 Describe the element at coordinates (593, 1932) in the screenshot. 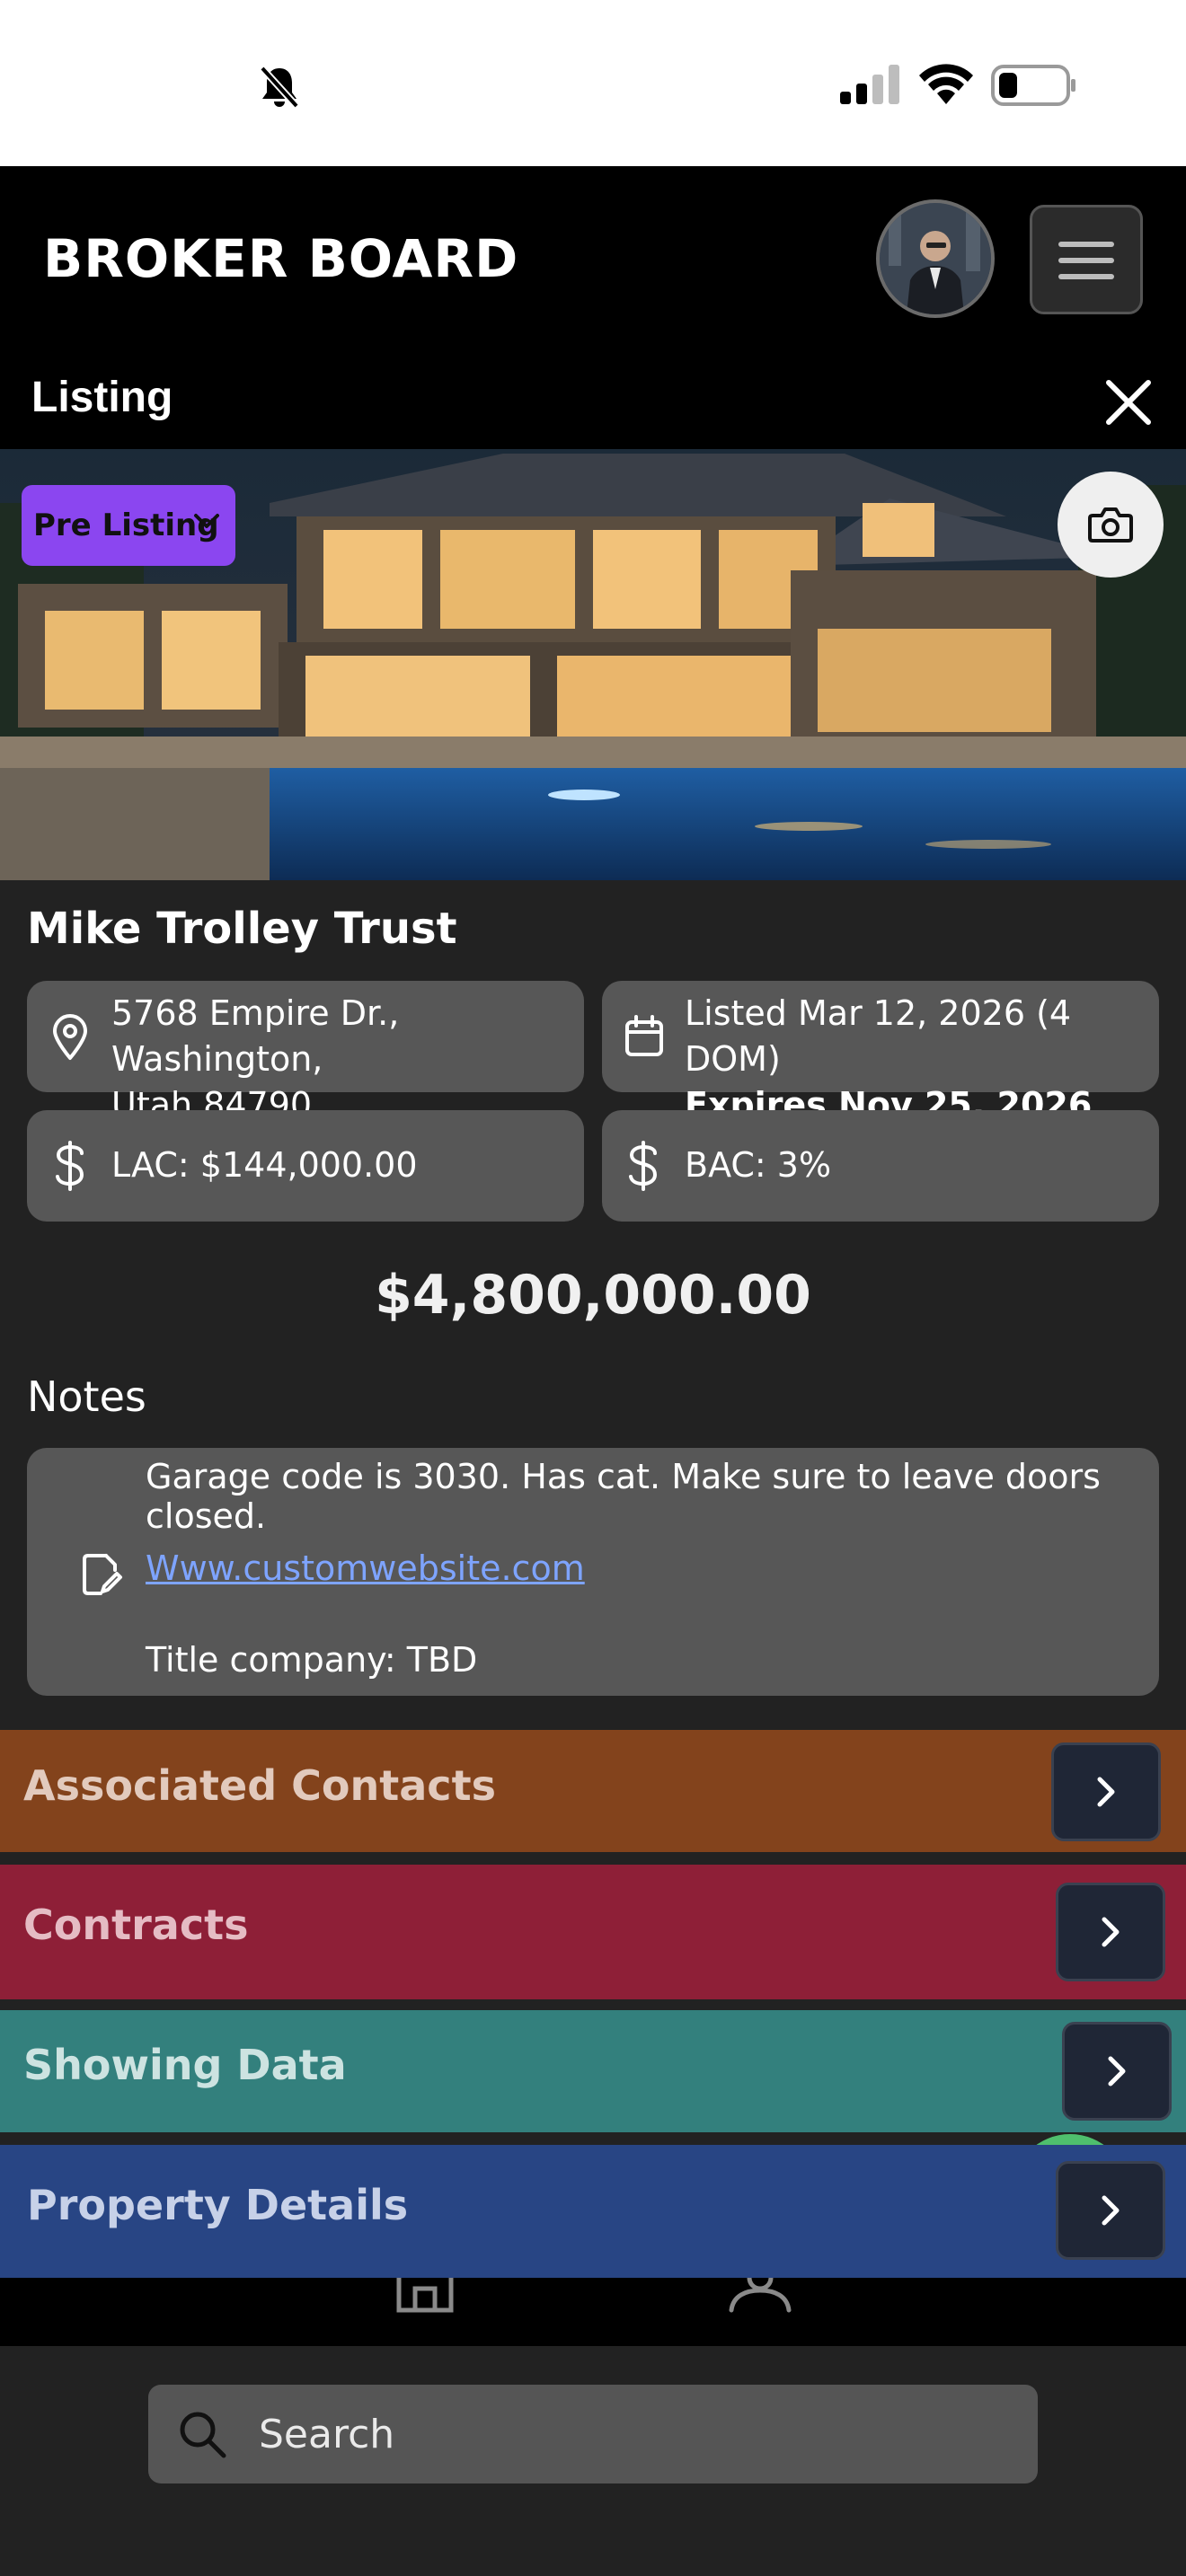

I see `section-contracts: Contracts` at that location.